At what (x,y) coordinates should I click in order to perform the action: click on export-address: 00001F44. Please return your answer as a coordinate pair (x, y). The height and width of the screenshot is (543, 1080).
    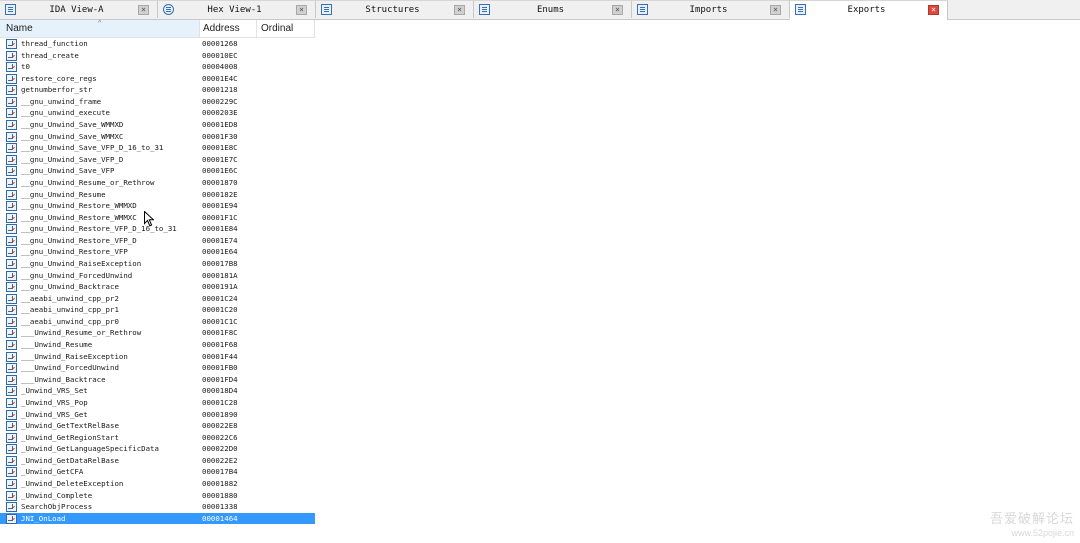
    Looking at the image, I should click on (220, 356).